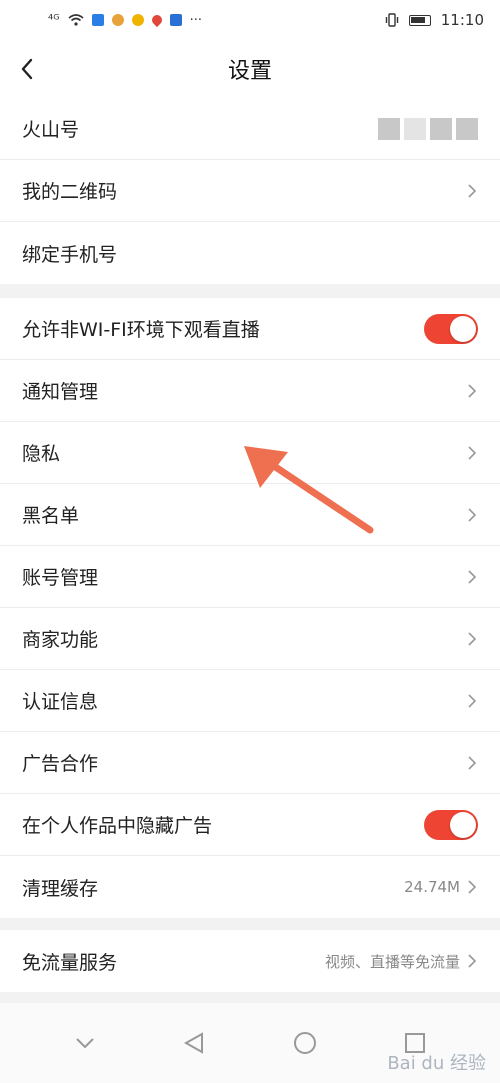  I want to click on row-label: 绑定手机号, so click(70, 254).